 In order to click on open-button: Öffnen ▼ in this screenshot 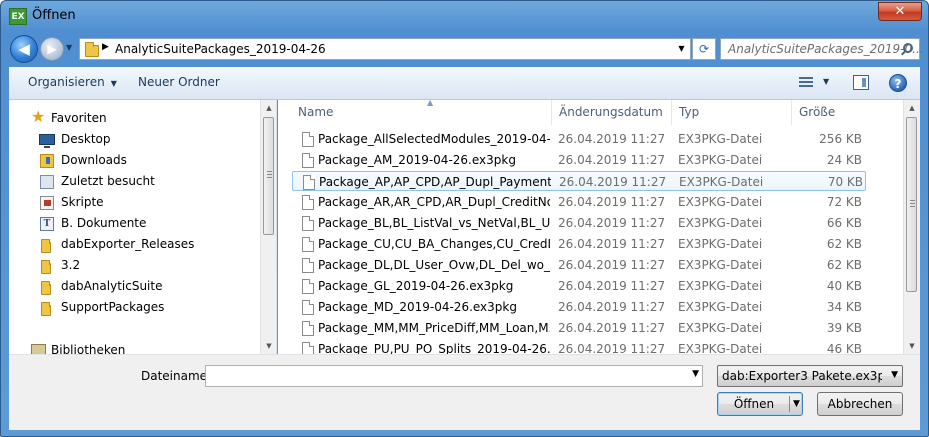, I will do `click(760, 404)`.